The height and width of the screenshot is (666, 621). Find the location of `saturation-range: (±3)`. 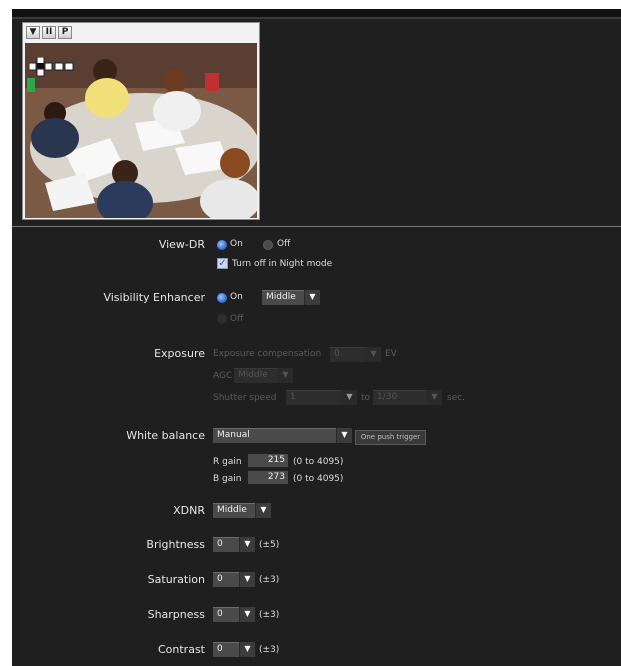

saturation-range: (±3) is located at coordinates (269, 580).